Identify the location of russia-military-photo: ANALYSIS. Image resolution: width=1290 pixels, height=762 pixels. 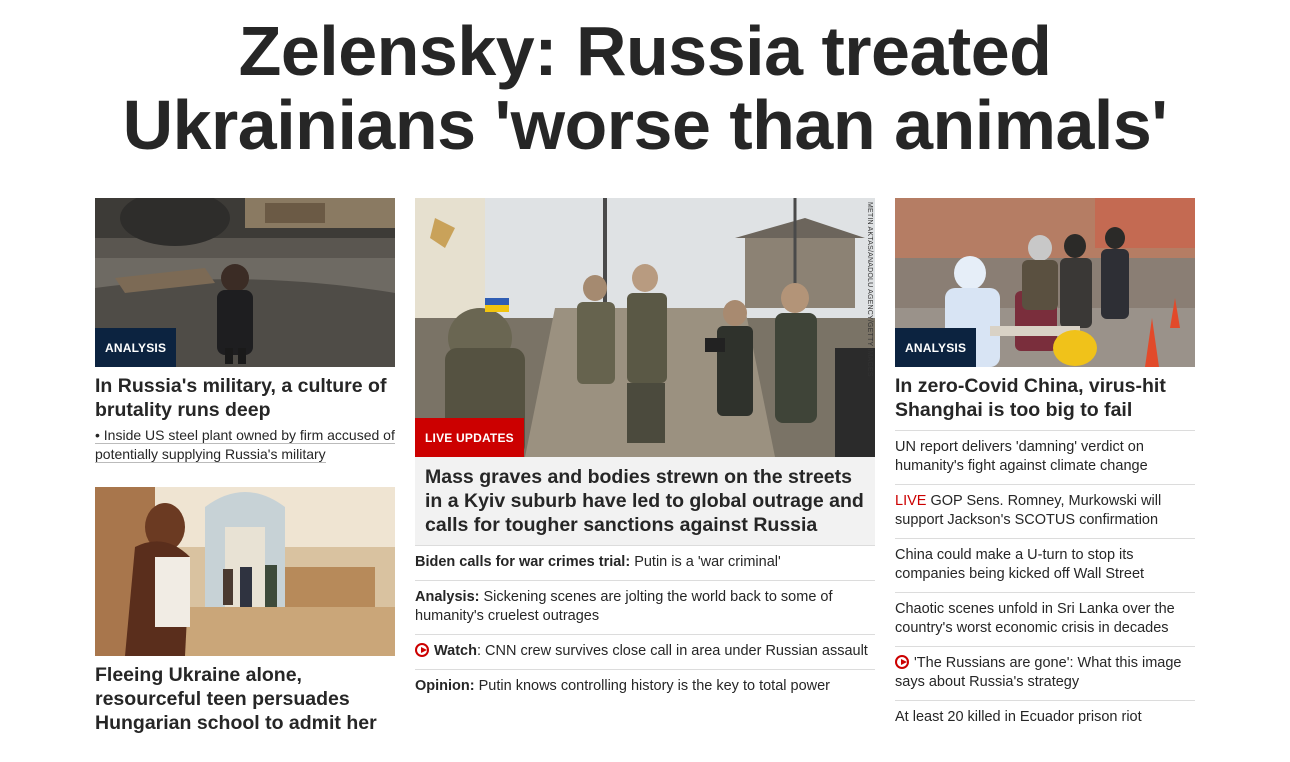
(245, 282).